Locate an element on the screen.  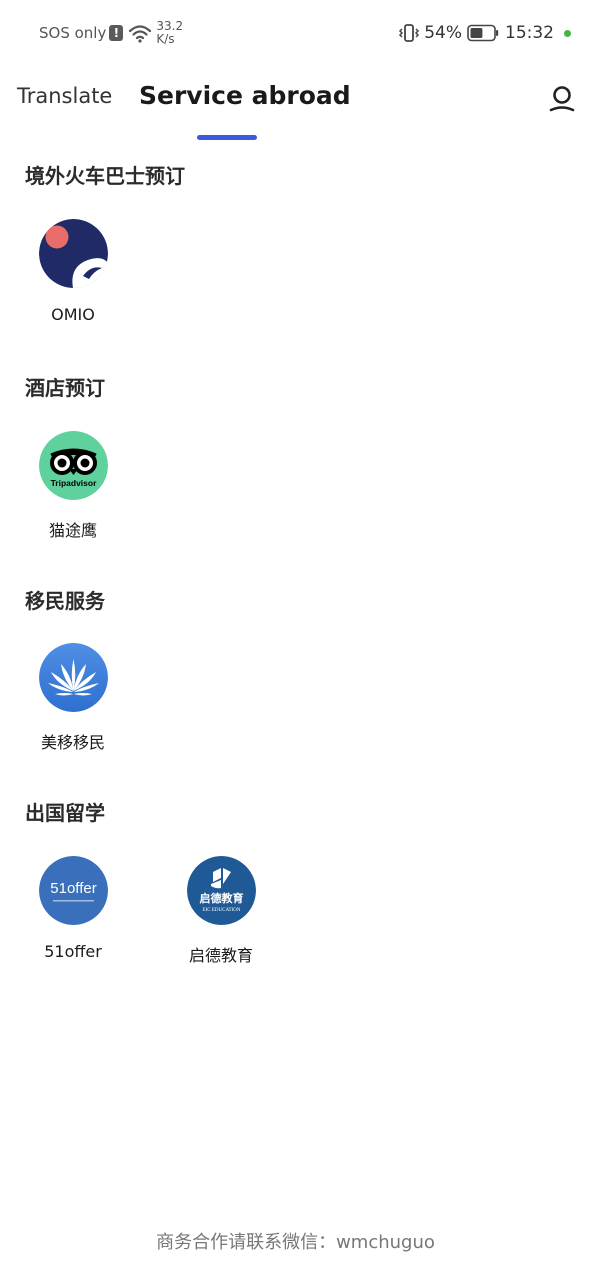
app-omio: OMIO is located at coordinates (73, 284).